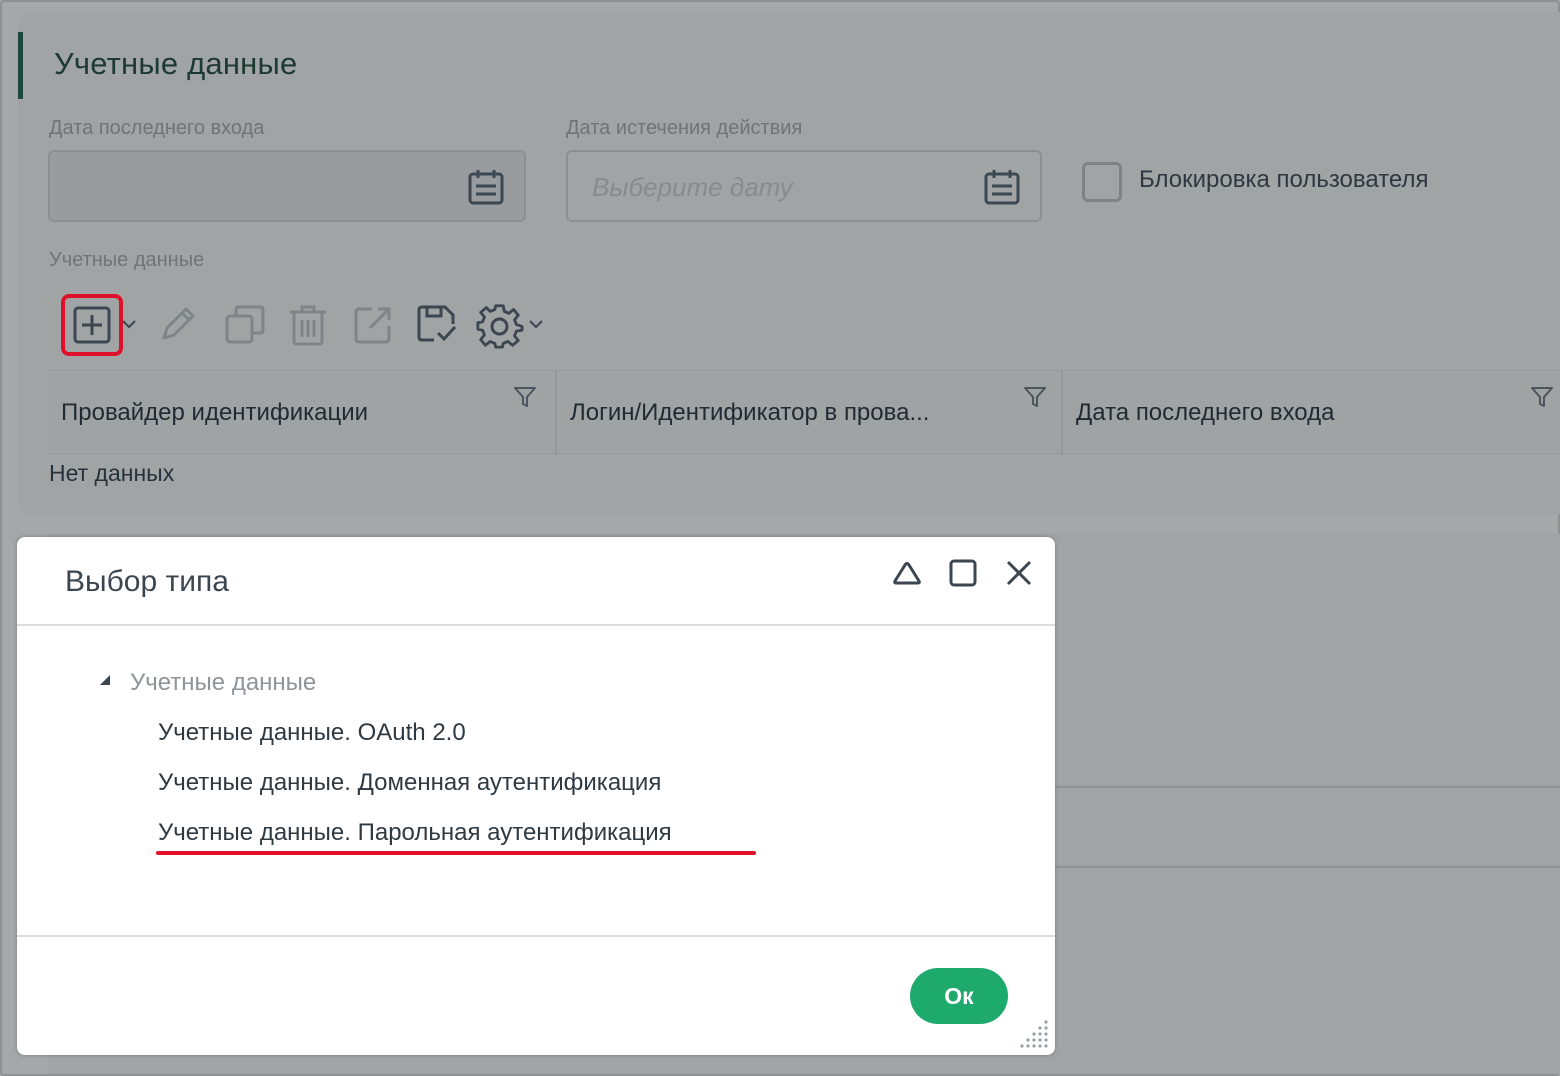  What do you see at coordinates (536, 936) in the screenshot?
I see `dialog-footer-divider` at bounding box center [536, 936].